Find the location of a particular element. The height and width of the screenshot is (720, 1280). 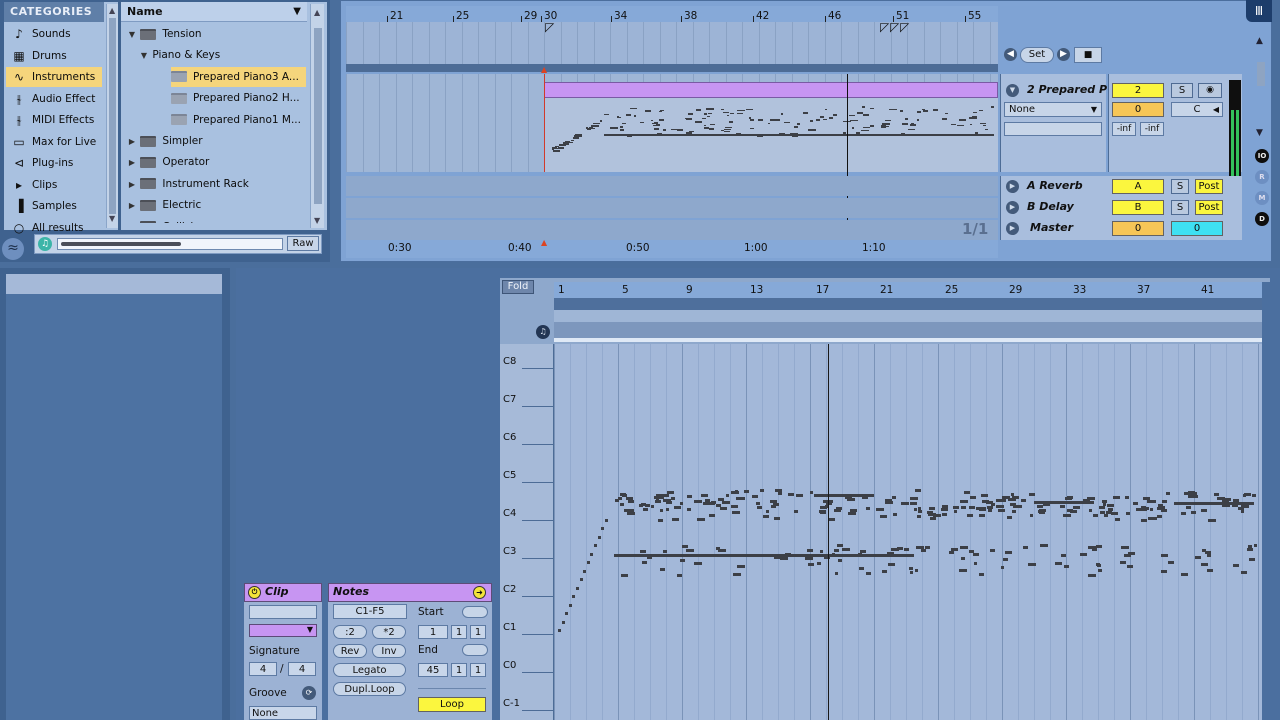

start-end-markers is located at coordinates (908, 316).